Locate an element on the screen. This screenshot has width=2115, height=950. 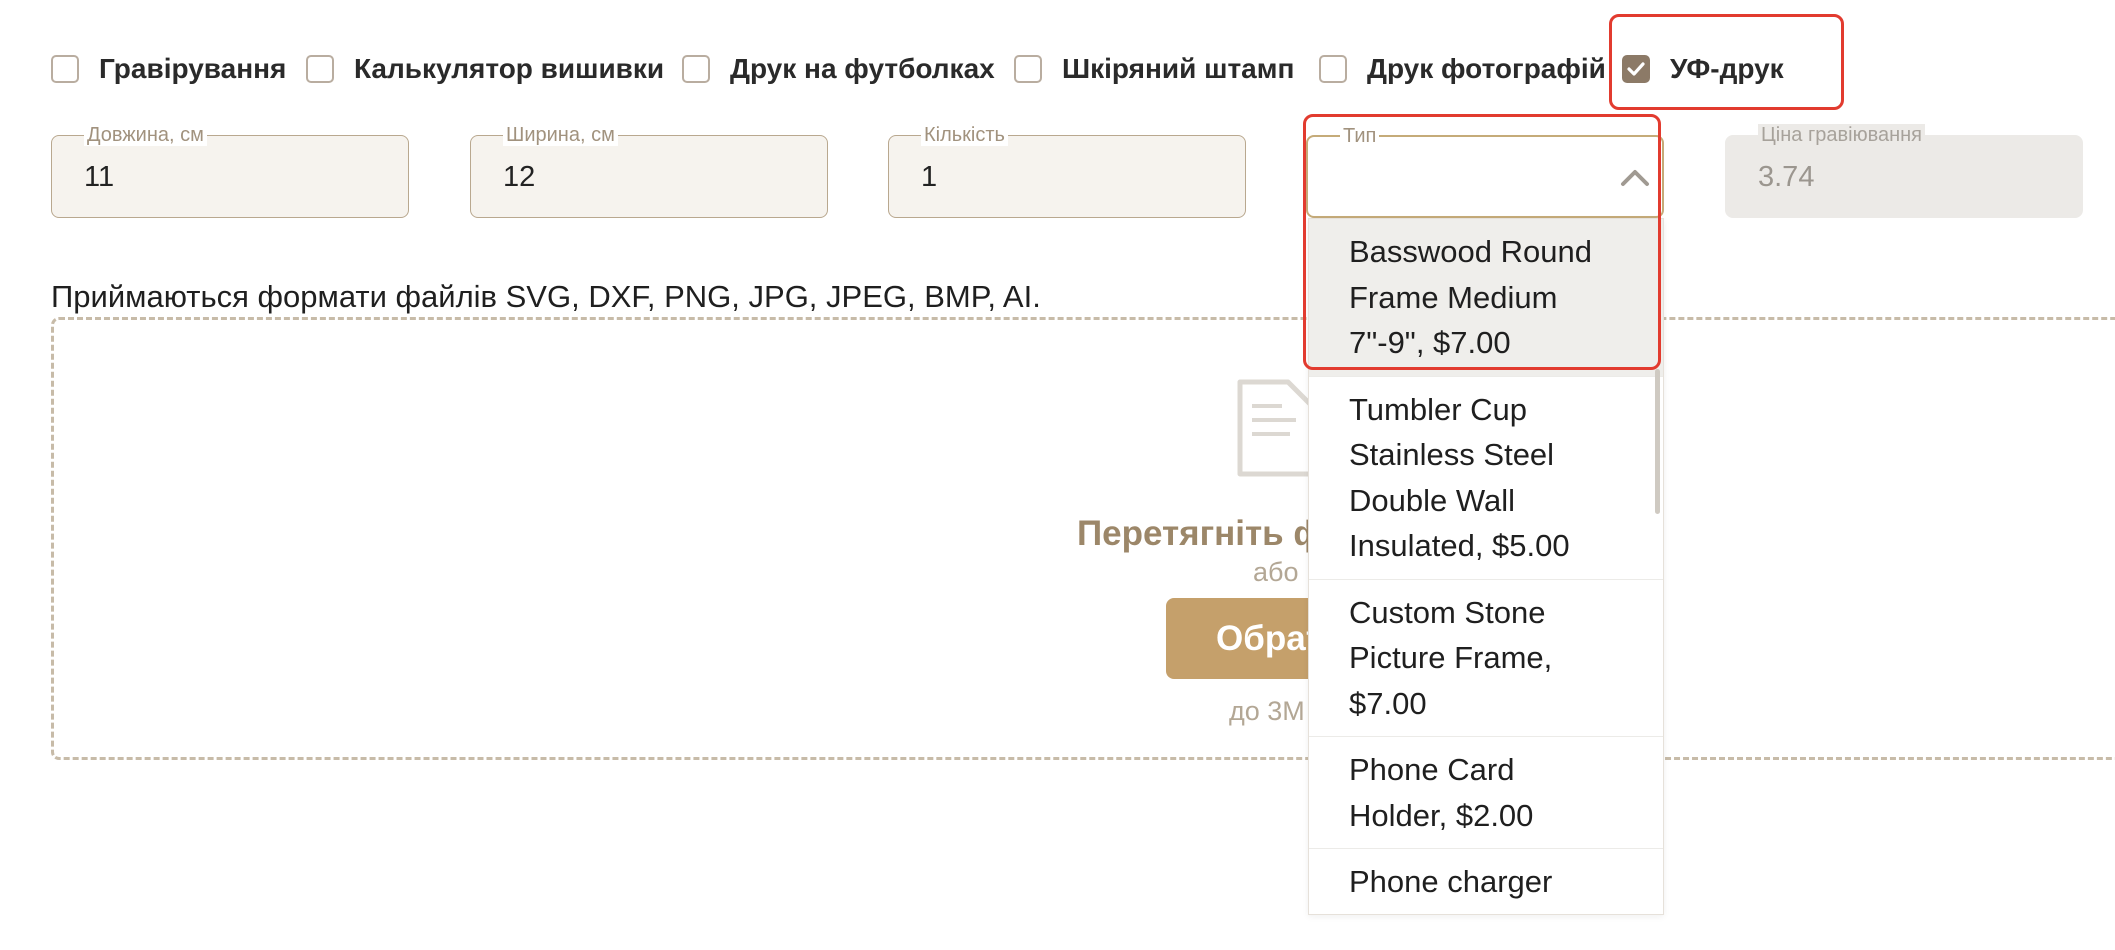
width-field: Ширина, см 12 is located at coordinates (649, 171).